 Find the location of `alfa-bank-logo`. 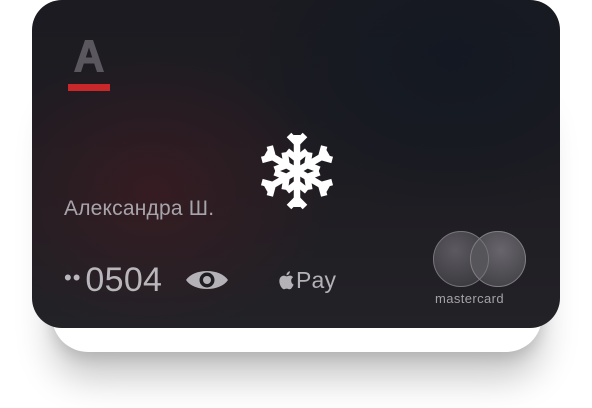

alfa-bank-logo is located at coordinates (89, 65).